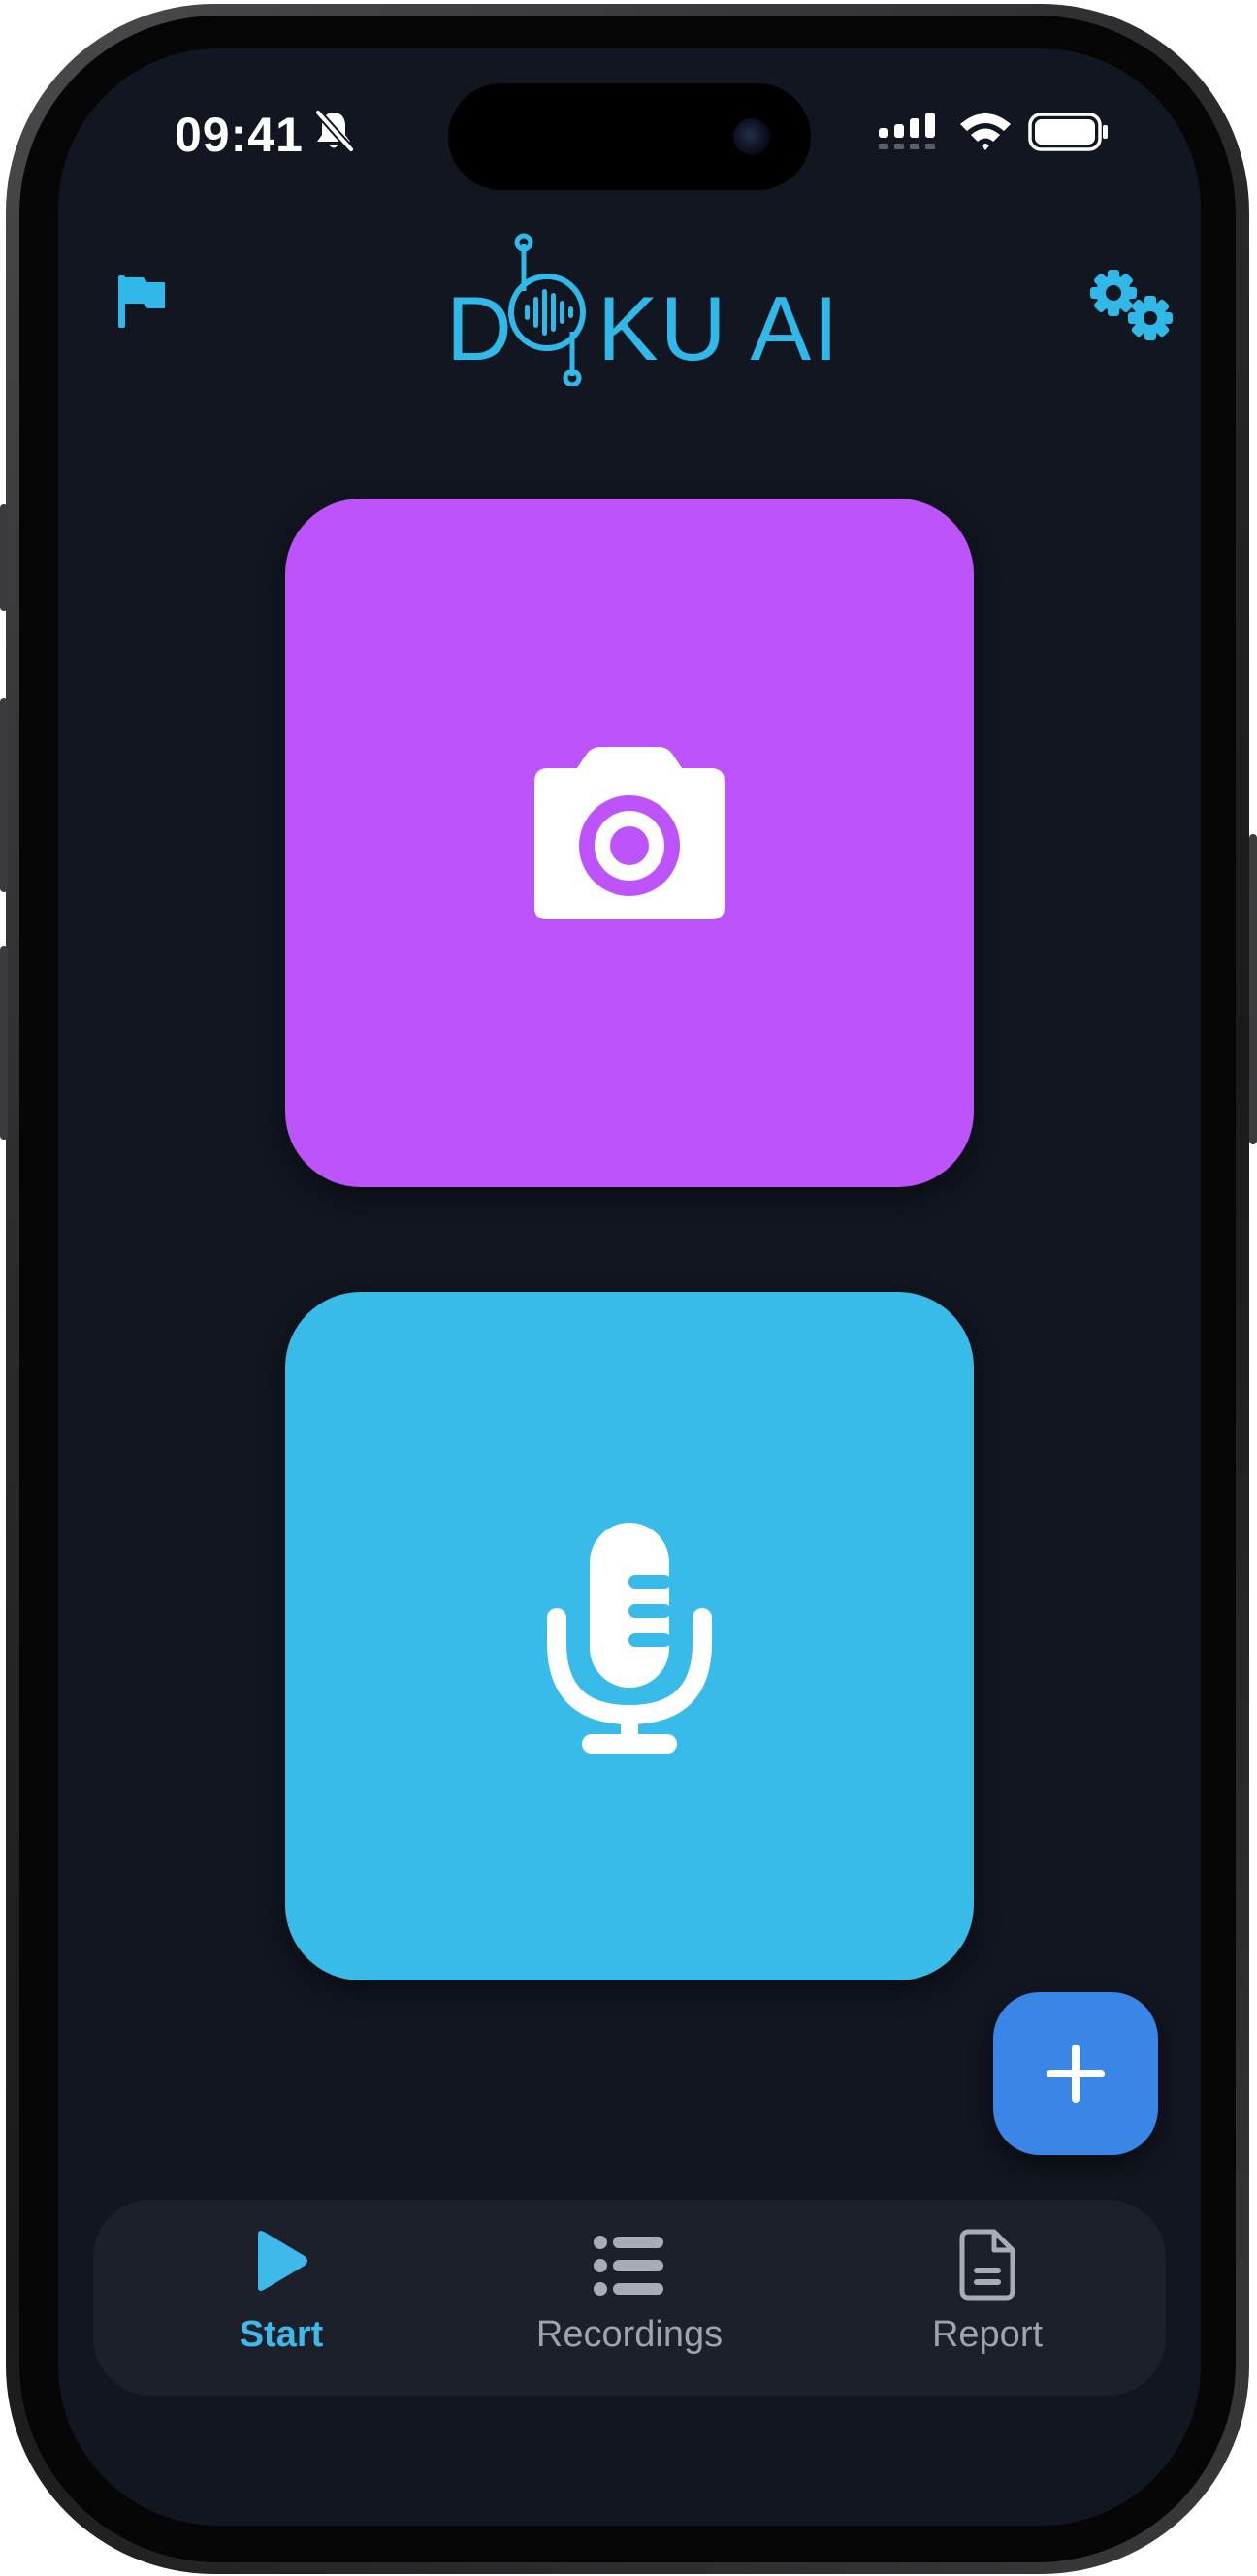 The width and height of the screenshot is (1257, 2576). What do you see at coordinates (719, 328) in the screenshot?
I see `logo-text-right: KU AI` at bounding box center [719, 328].